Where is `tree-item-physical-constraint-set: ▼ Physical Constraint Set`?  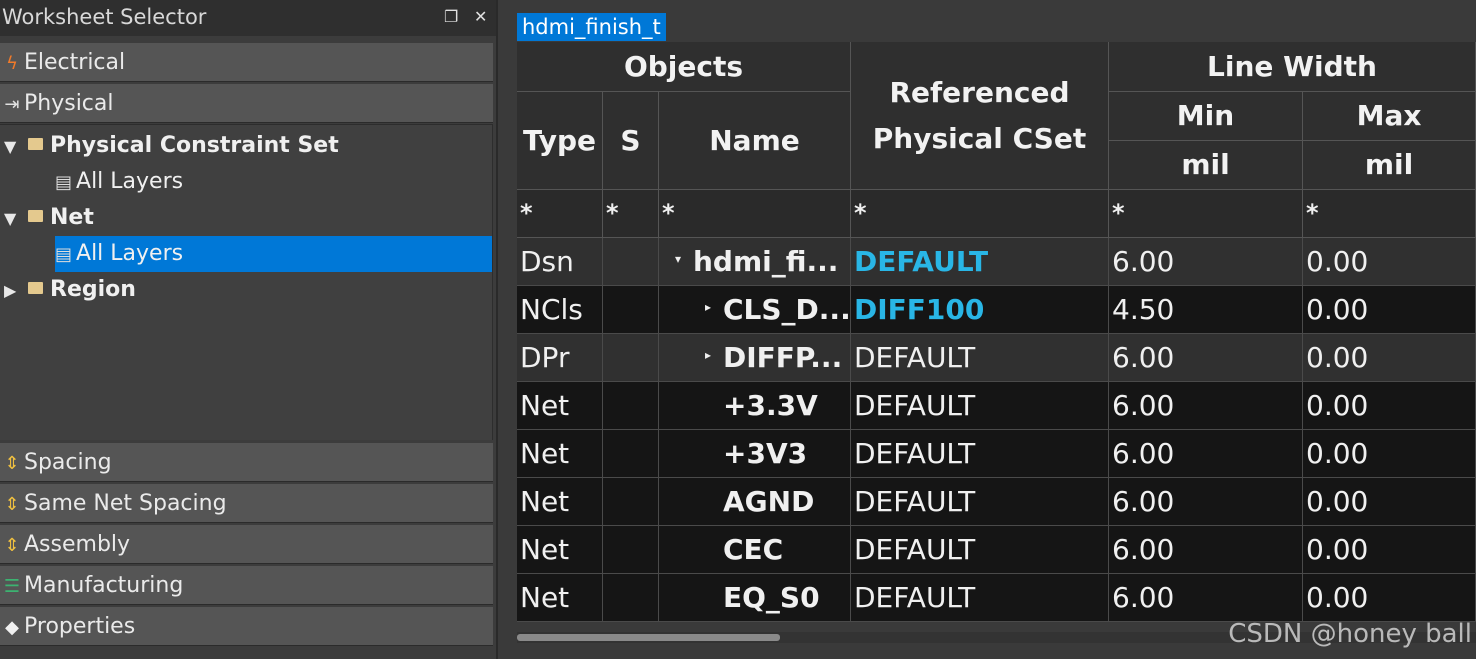
tree-item-physical-constraint-set: ▼ Physical Constraint Set is located at coordinates (248, 146).